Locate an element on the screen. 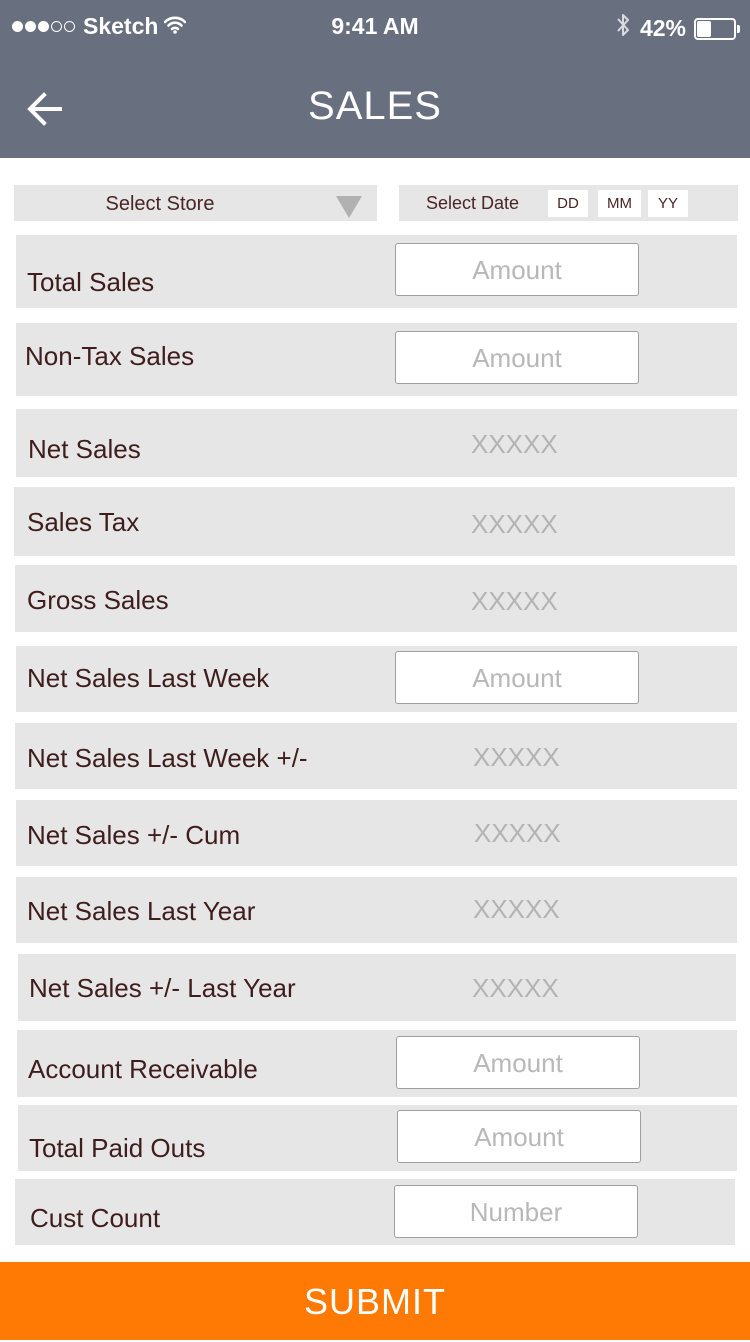 The width and height of the screenshot is (750, 1342). field-label: Cust Count is located at coordinates (95, 1218).